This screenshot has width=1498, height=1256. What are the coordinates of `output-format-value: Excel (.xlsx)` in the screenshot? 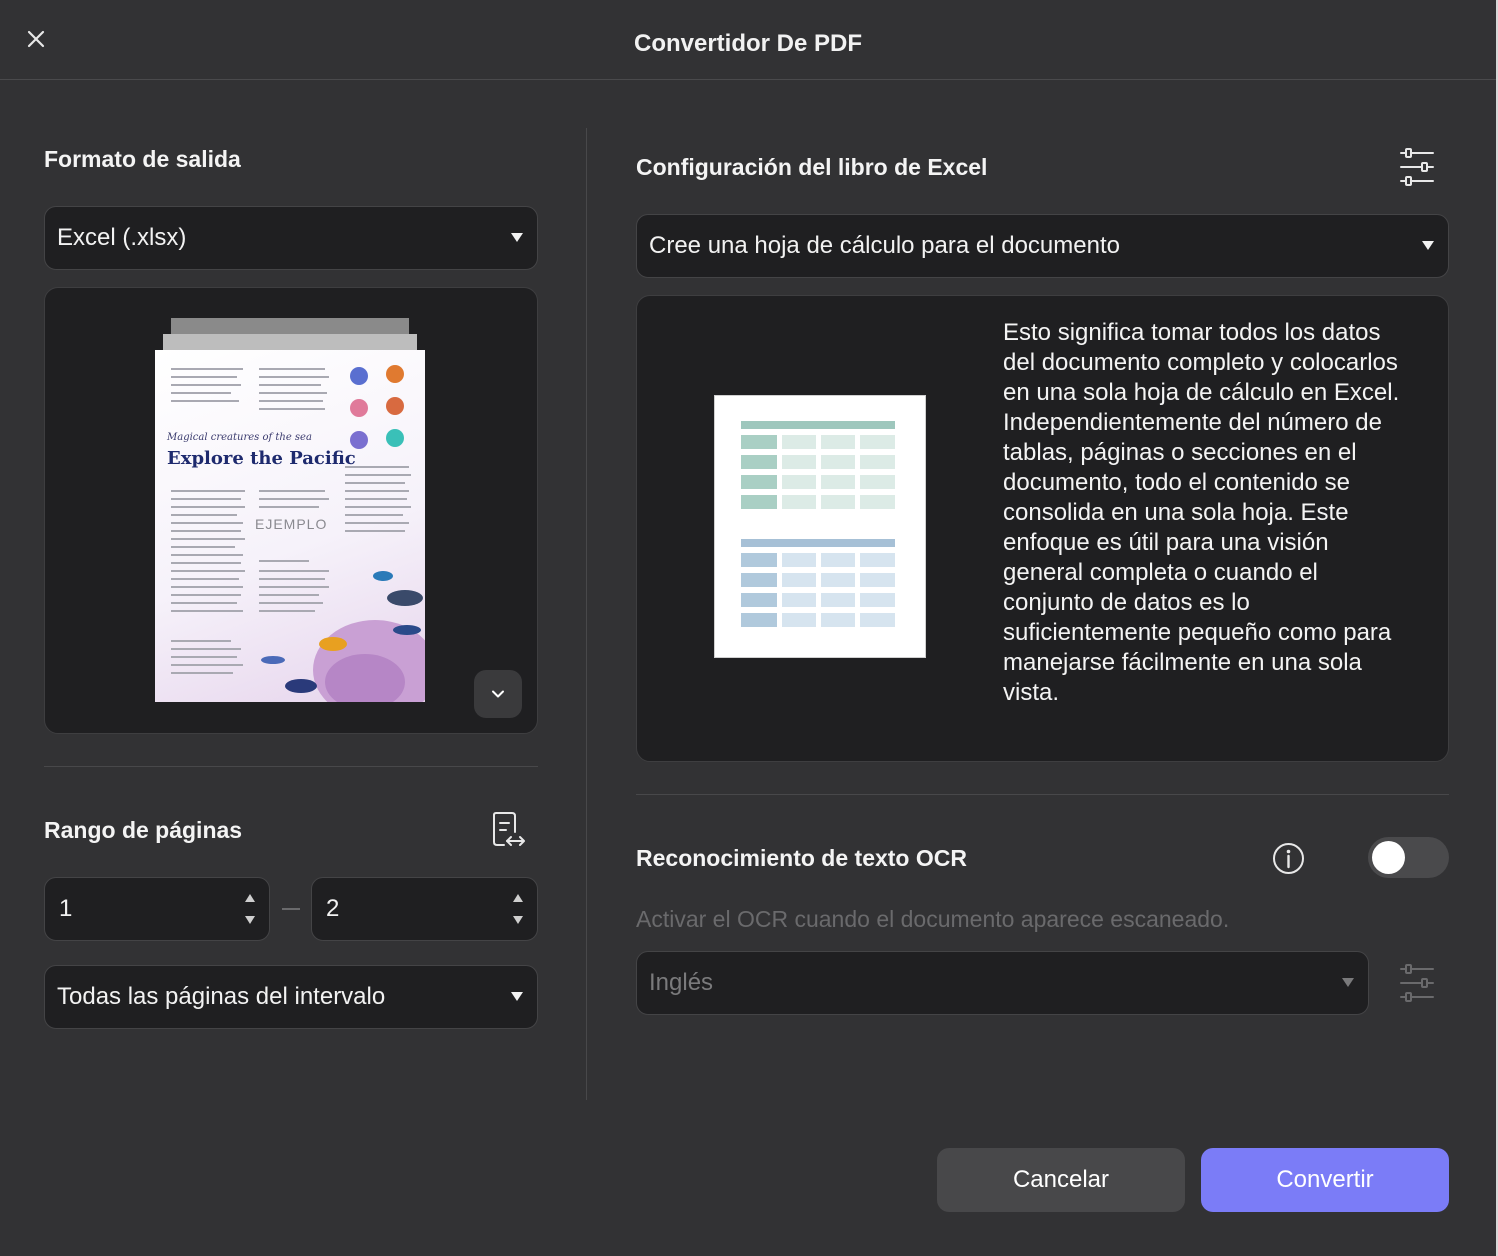 It's located at (122, 237).